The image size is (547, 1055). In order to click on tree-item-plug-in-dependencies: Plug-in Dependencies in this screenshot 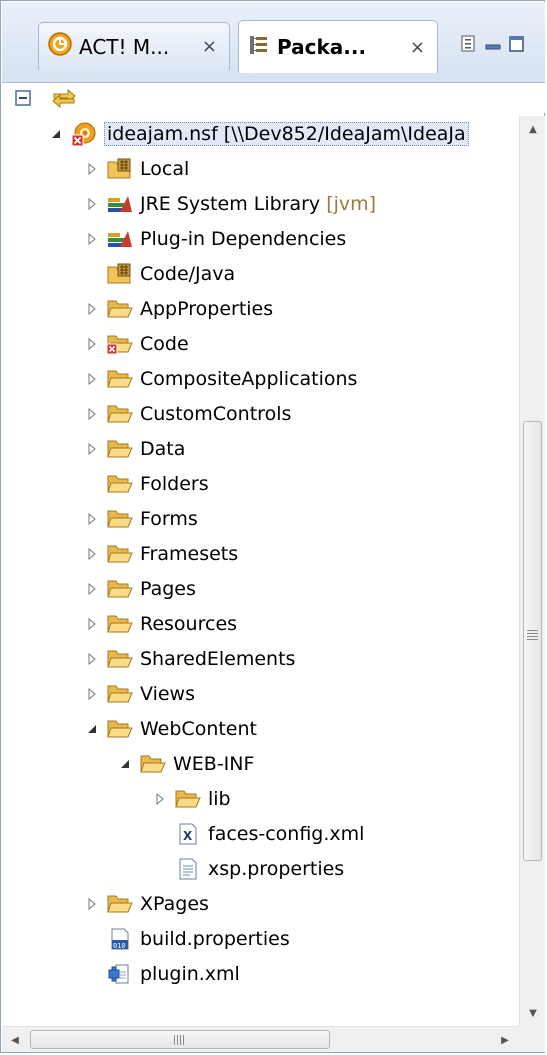, I will do `click(260, 238)`.